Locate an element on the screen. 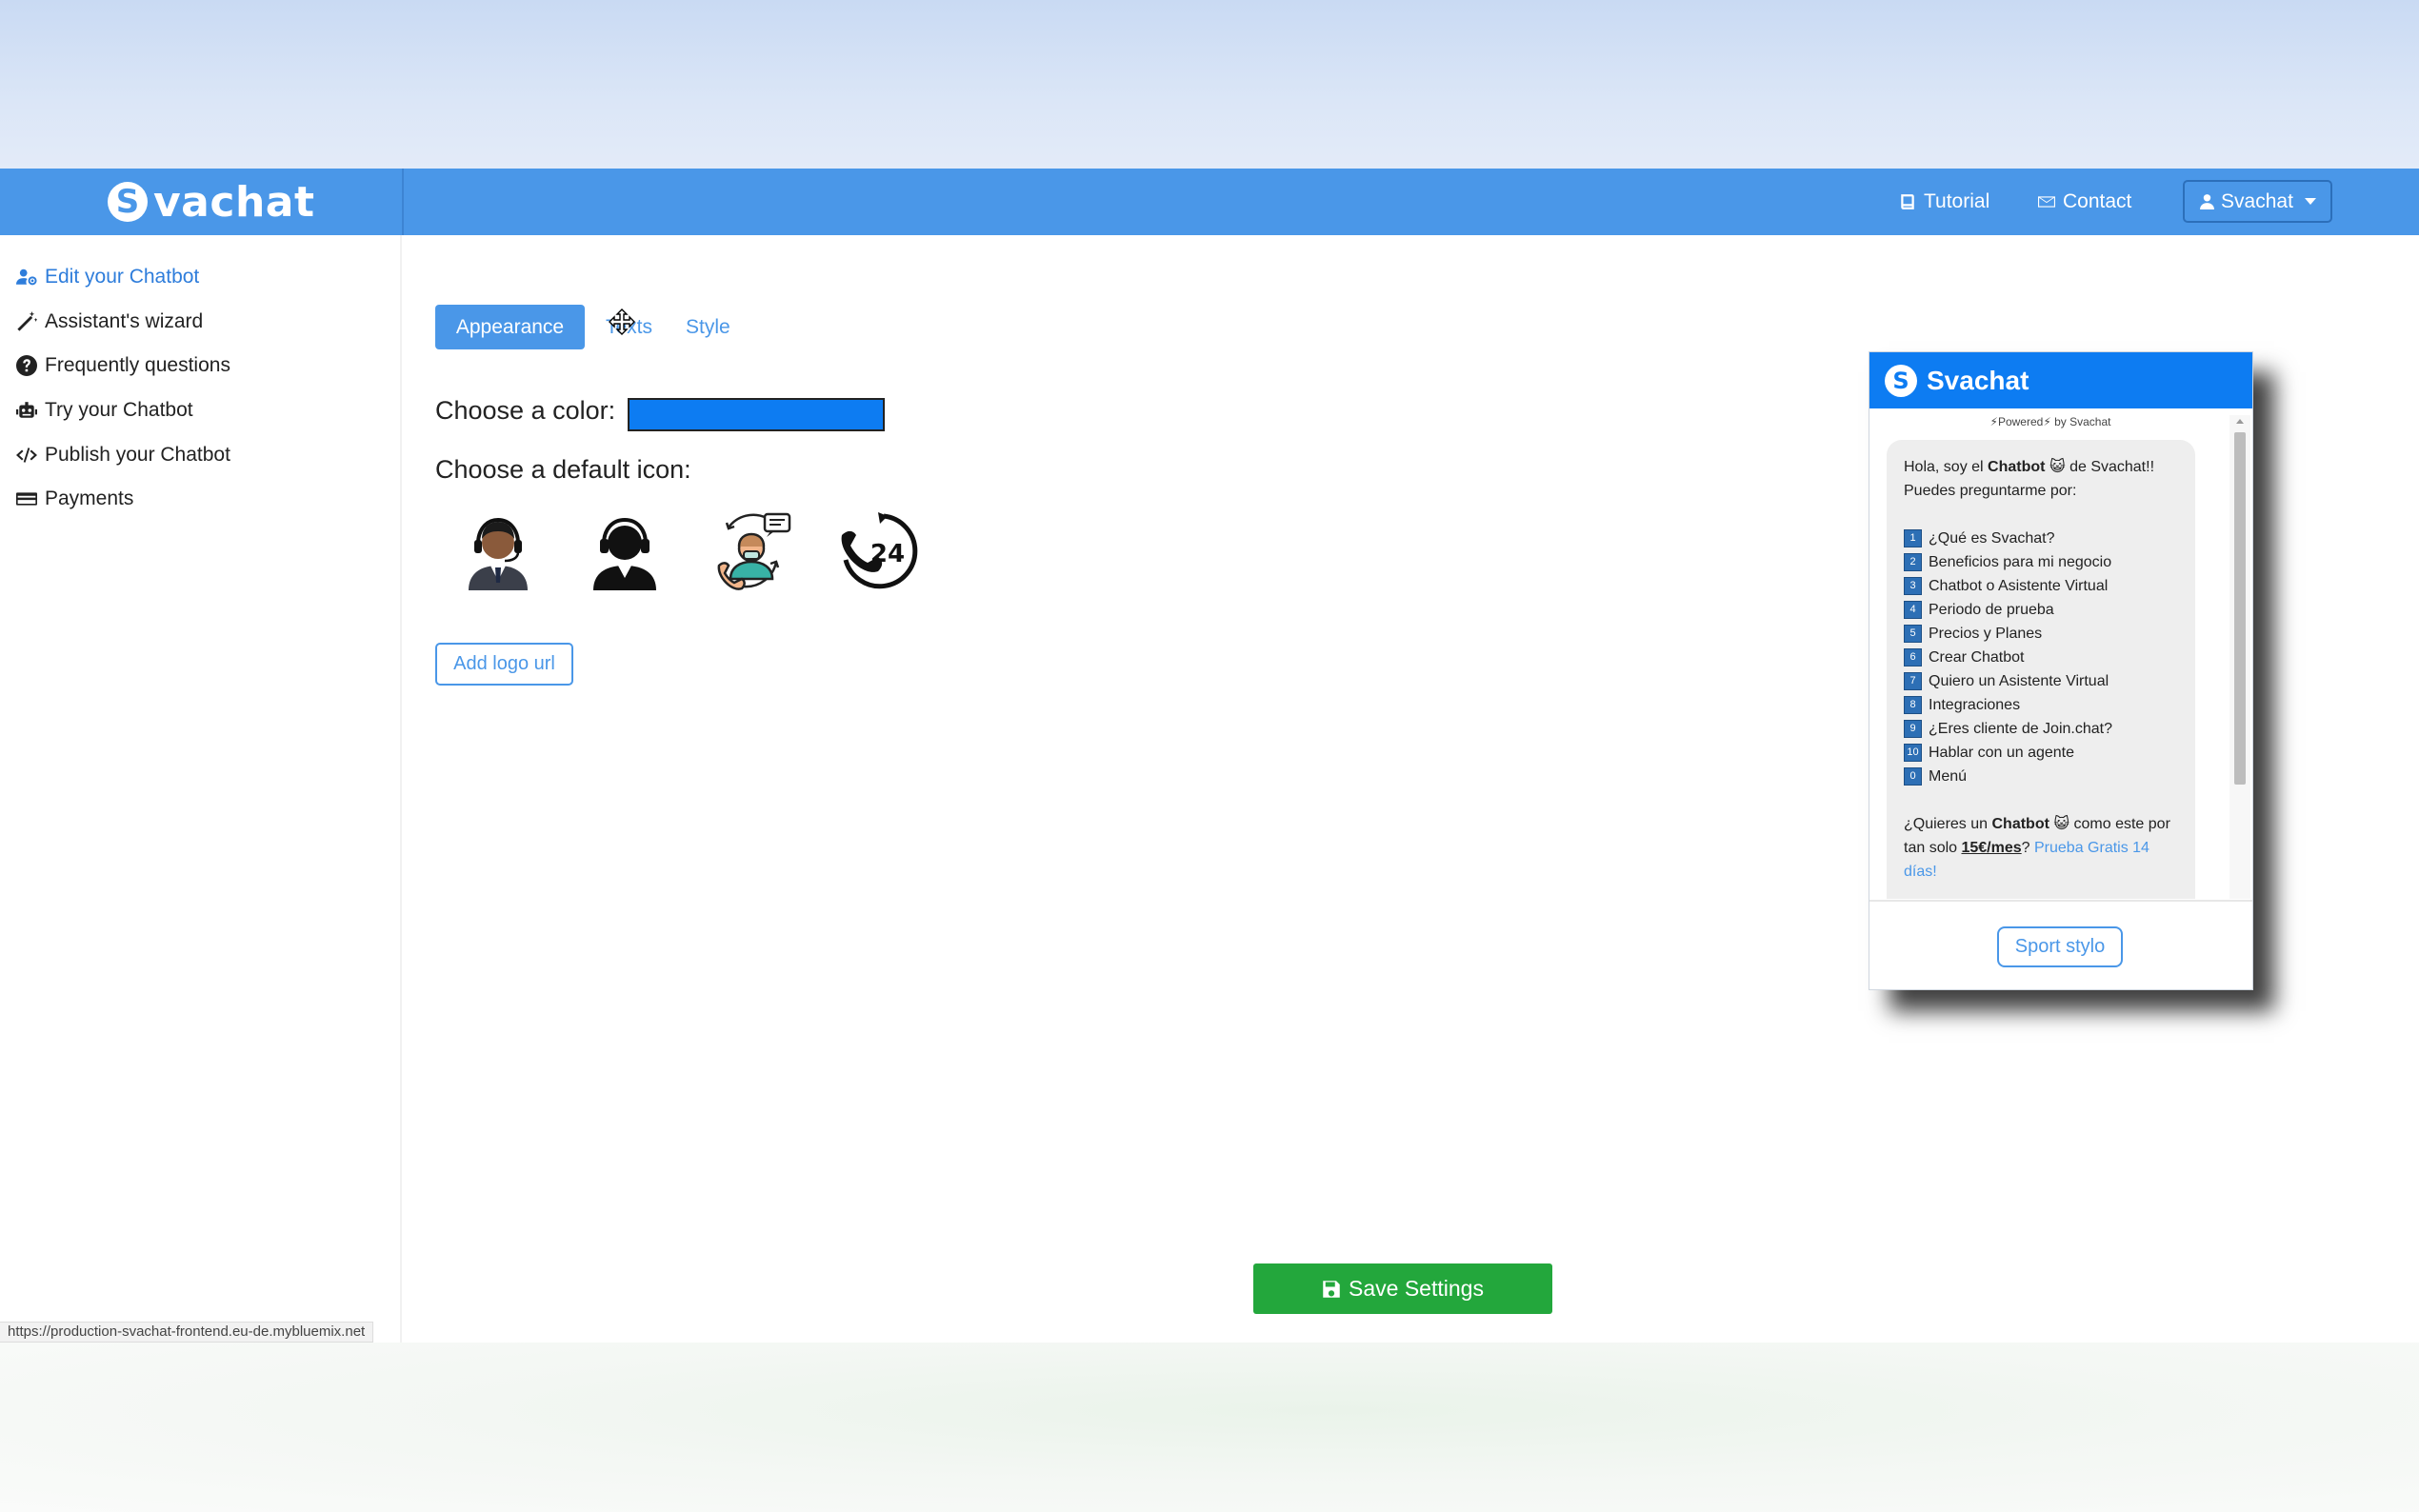  color-picker is located at coordinates (756, 414).